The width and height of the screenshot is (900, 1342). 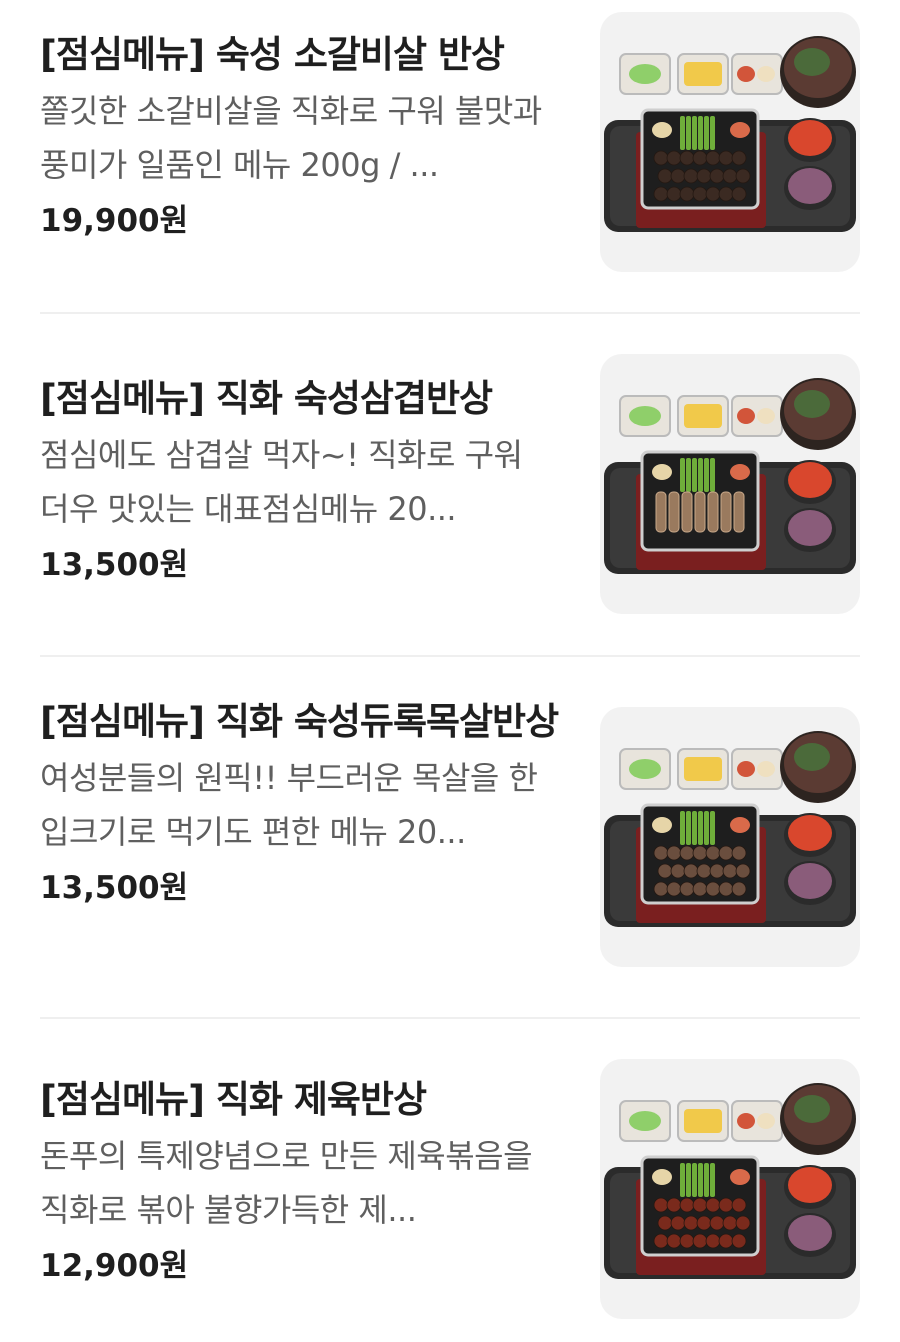 I want to click on menu-item-title: [점심메뉴] 직화 제육반상, so click(x=233, y=1099).